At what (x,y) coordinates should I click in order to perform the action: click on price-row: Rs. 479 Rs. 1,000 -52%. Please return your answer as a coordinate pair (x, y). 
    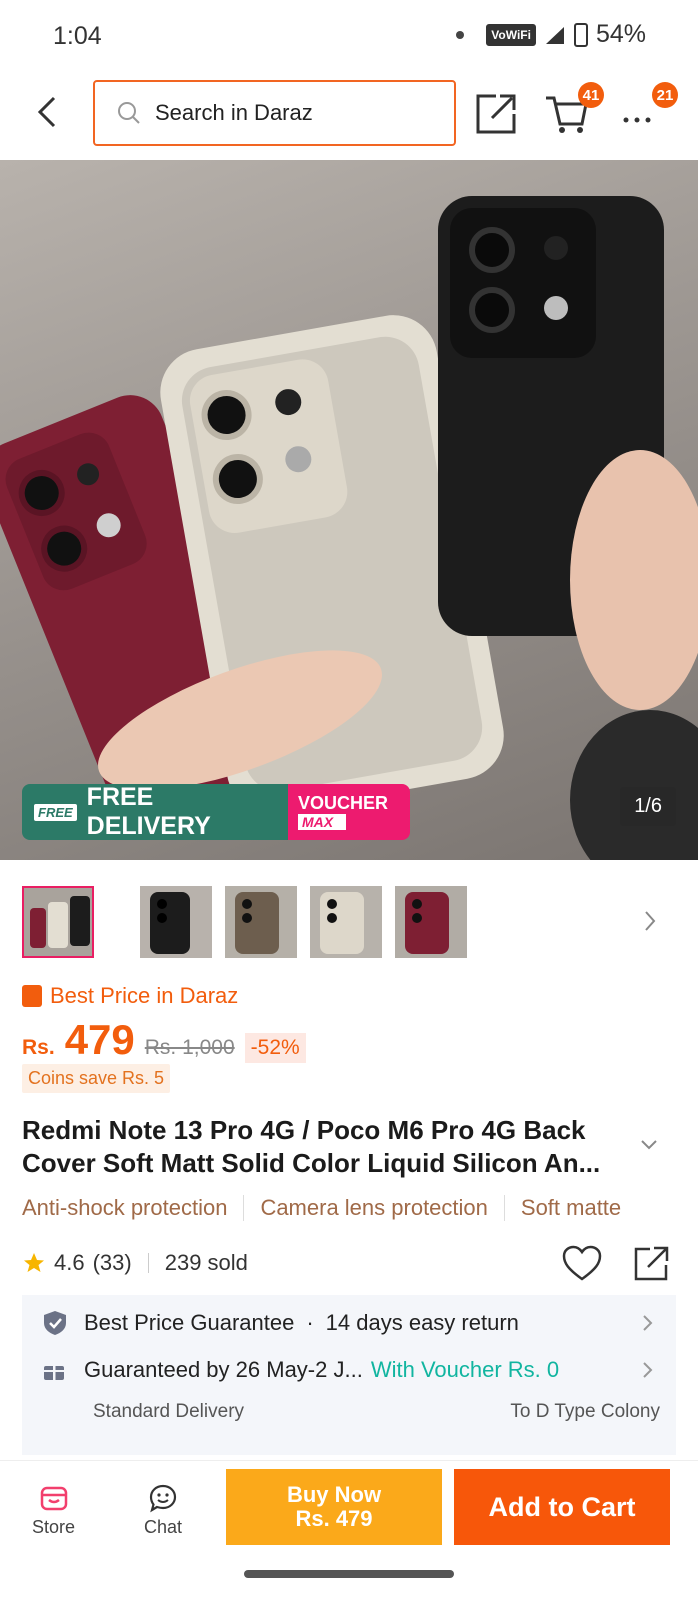
    Looking at the image, I should click on (164, 1040).